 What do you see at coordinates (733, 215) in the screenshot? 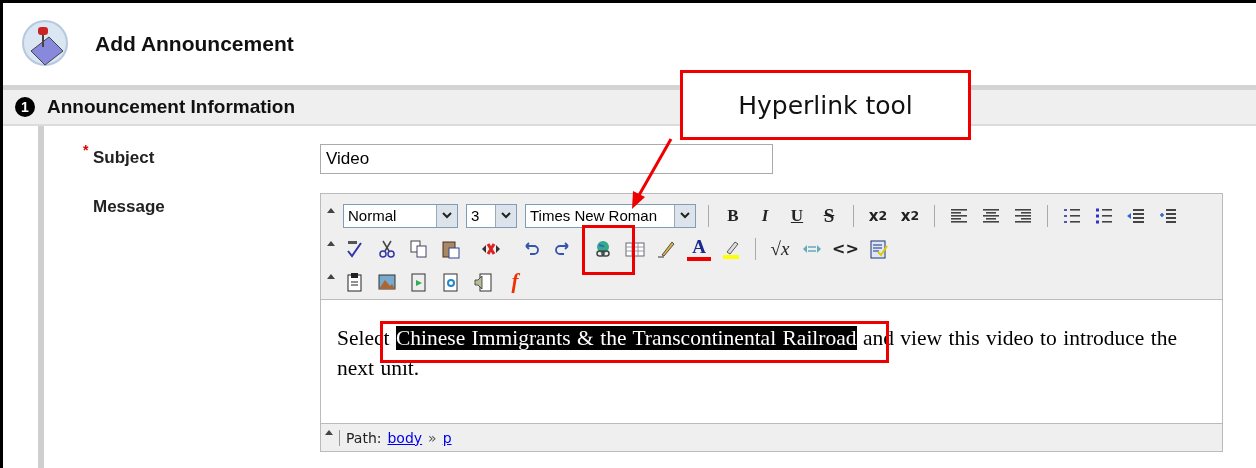
I see `bold-button: B` at bounding box center [733, 215].